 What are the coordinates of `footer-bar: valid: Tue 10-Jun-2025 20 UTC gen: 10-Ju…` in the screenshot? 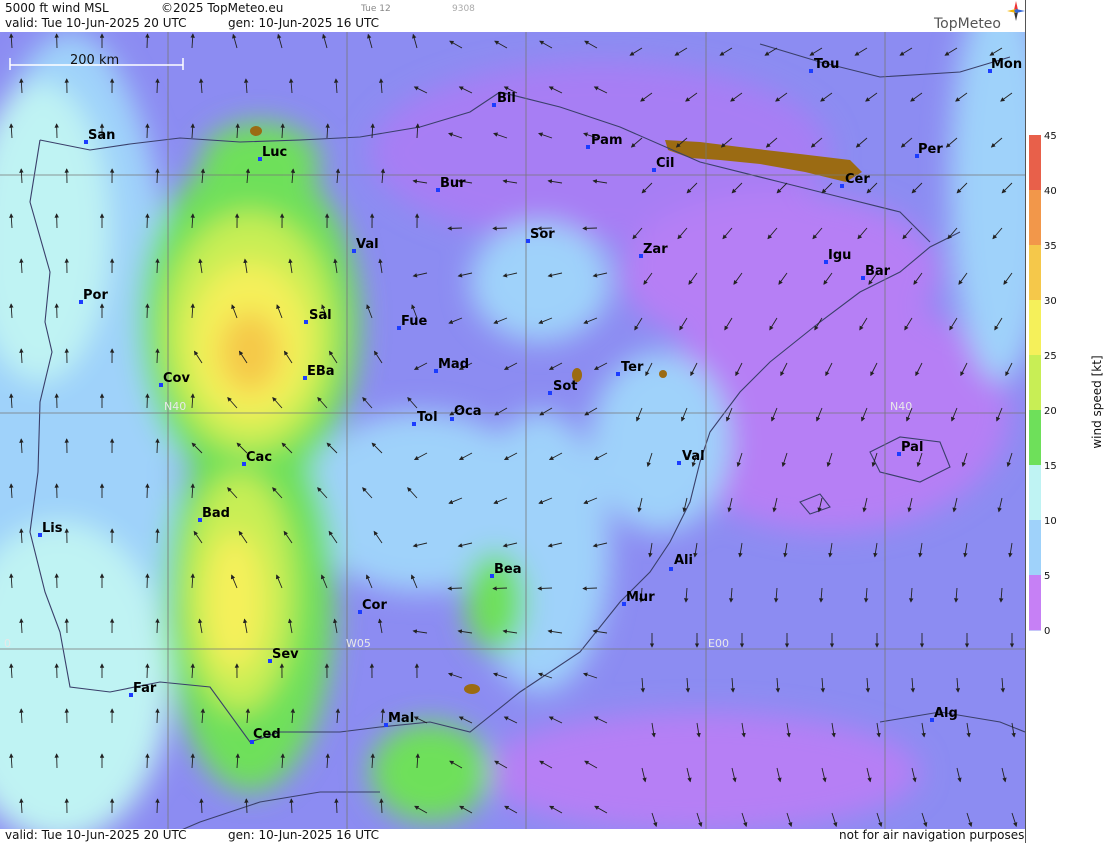 It's located at (512, 836).